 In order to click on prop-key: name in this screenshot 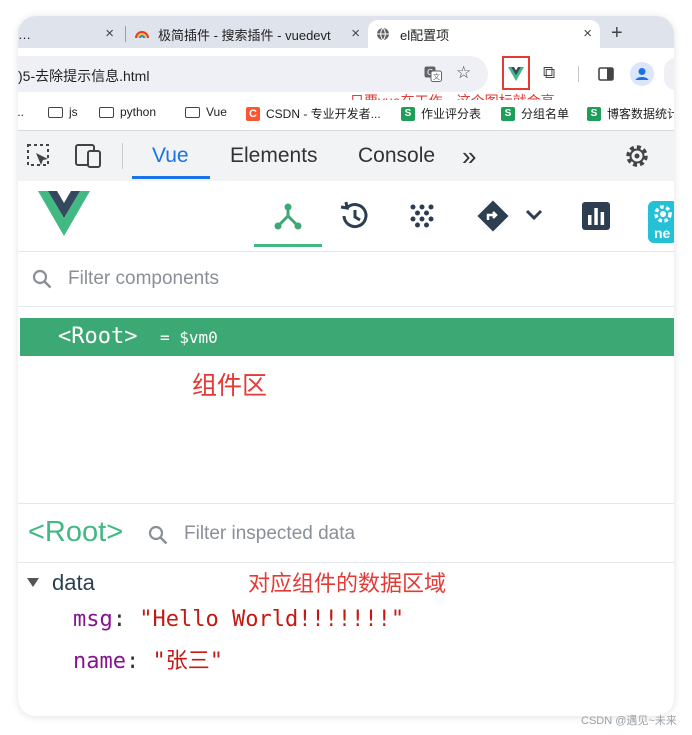, I will do `click(99, 661)`.